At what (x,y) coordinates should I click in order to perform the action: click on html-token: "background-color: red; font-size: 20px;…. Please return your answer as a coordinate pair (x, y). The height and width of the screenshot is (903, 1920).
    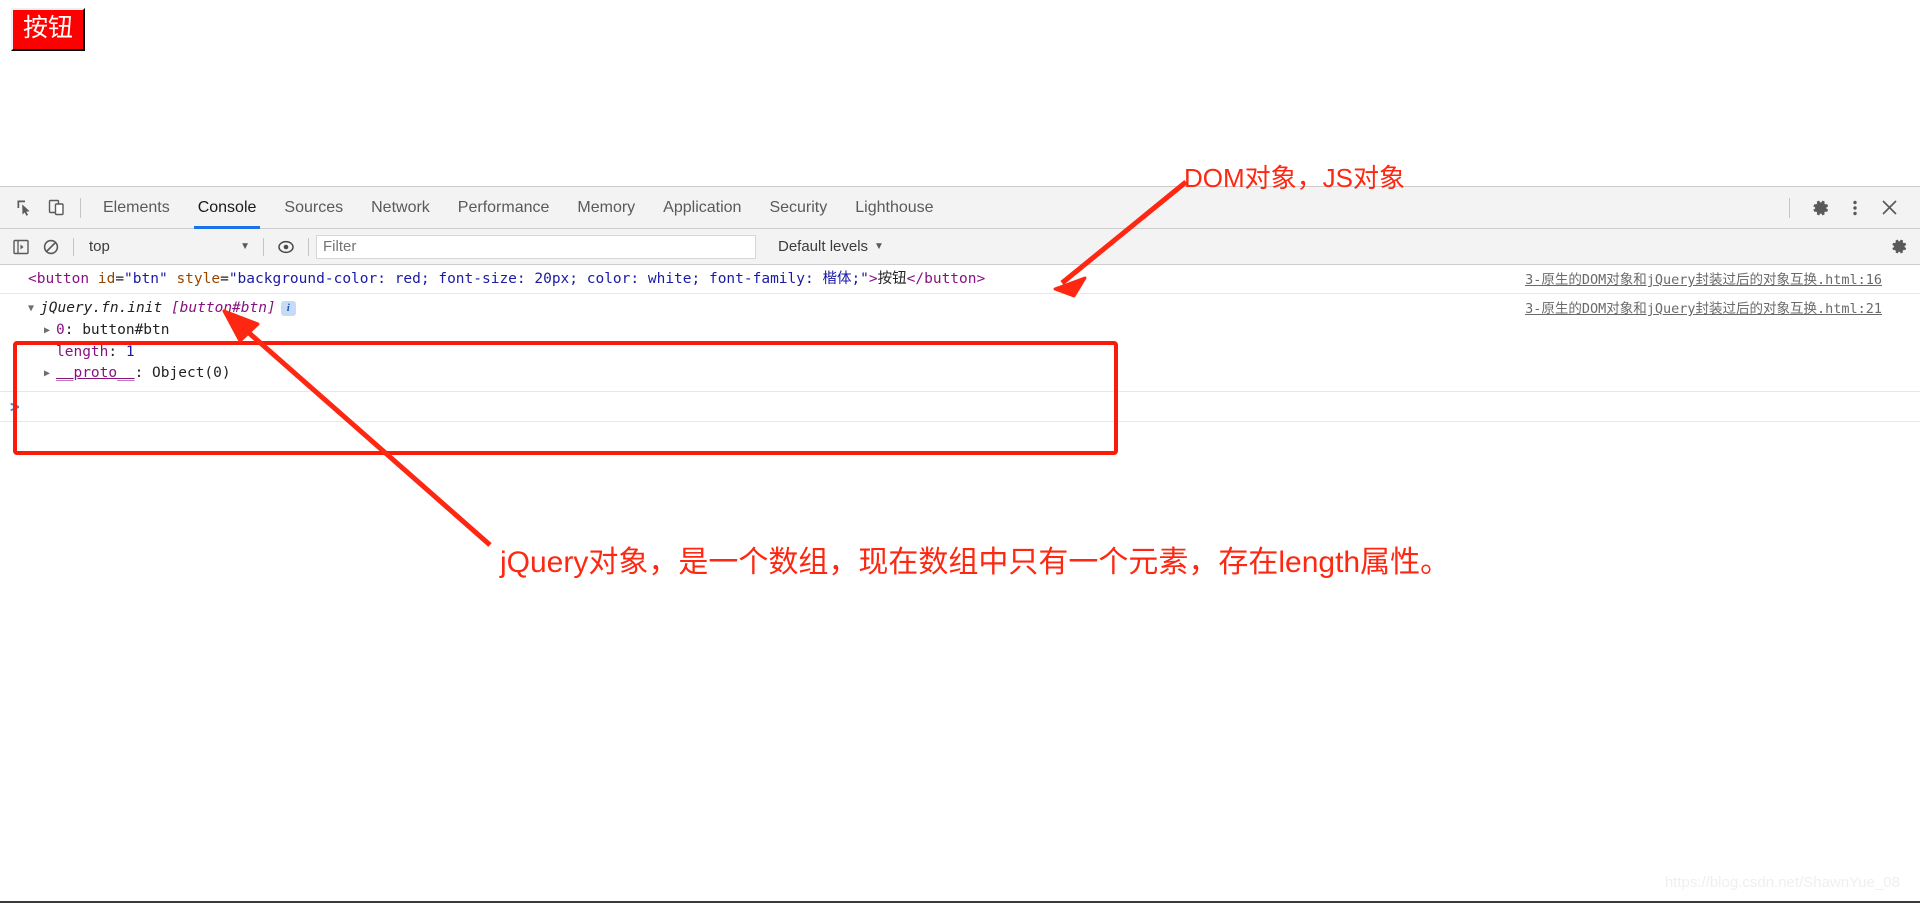
    Looking at the image, I should click on (548, 279).